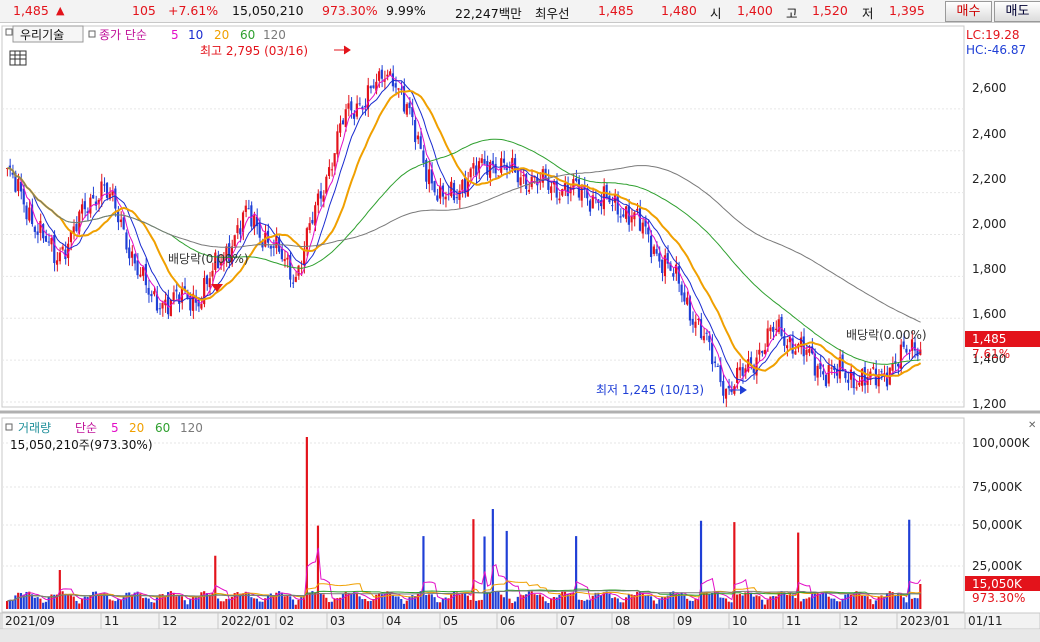 This screenshot has height=642, width=1040. I want to click on volume-title: 거래량, so click(34, 428).